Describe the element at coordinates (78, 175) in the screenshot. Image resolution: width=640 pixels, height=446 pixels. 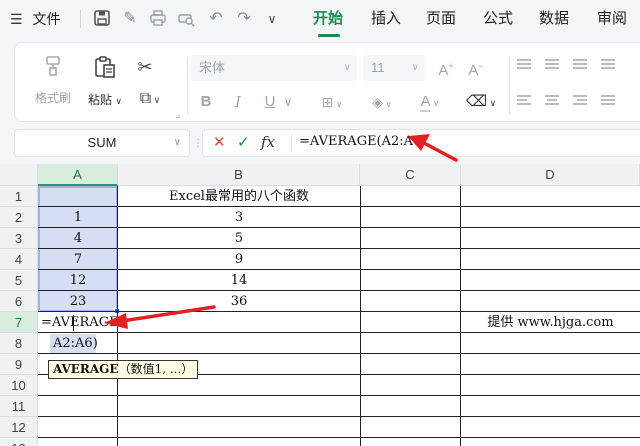
I see `column-header-a: A` at that location.